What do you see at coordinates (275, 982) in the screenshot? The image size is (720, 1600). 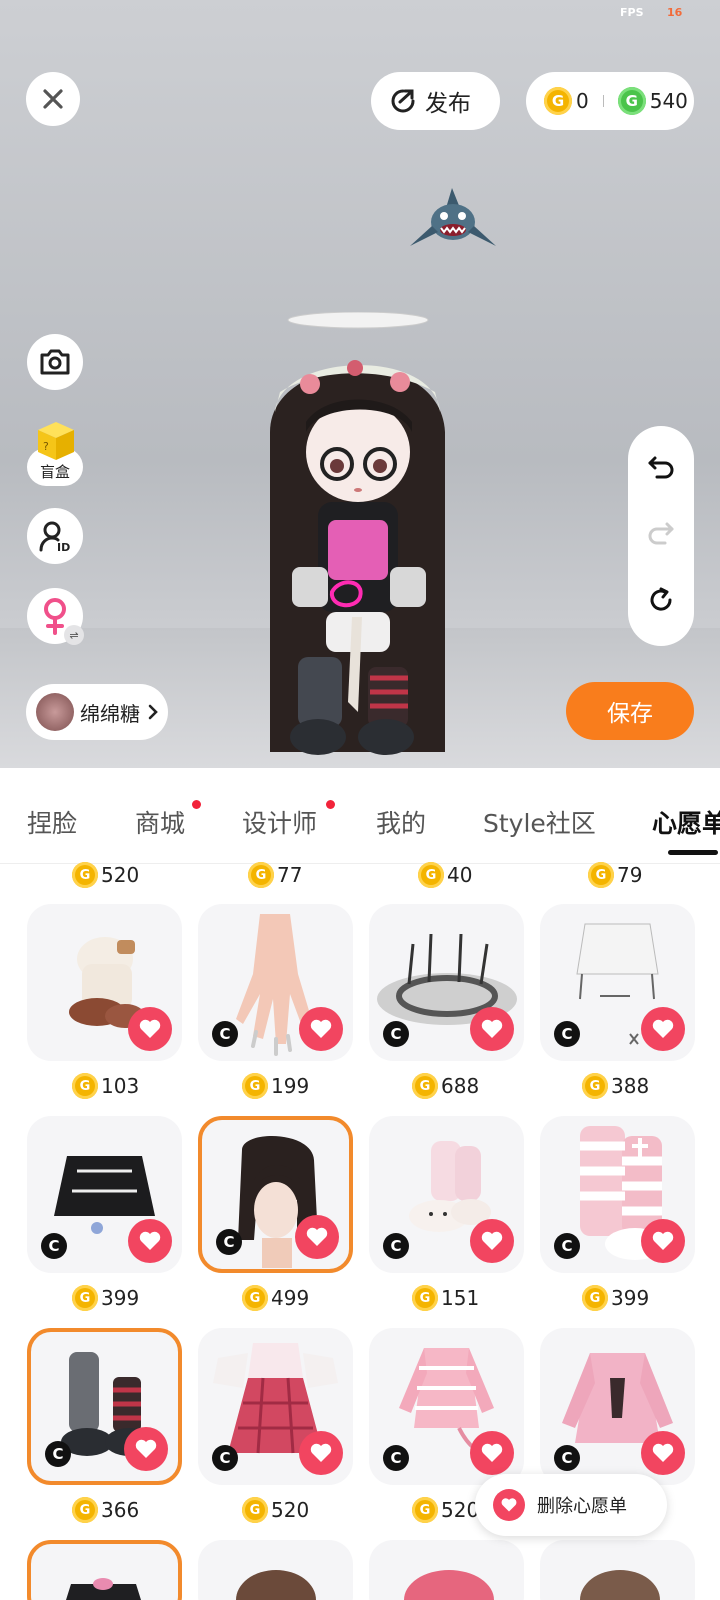 I see `item-card-hand-nails: C` at bounding box center [275, 982].